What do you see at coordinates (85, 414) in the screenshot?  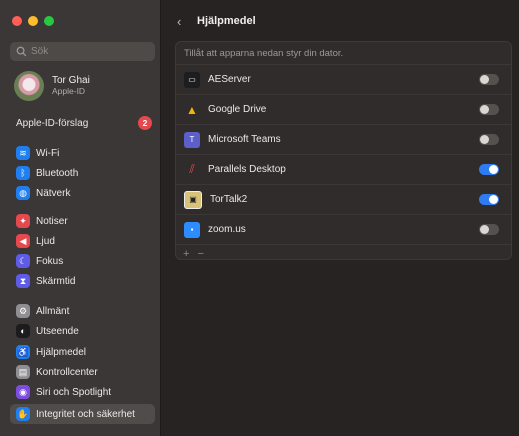 I see `sidebar-item-label: Integritet och säkerhet` at bounding box center [85, 414].